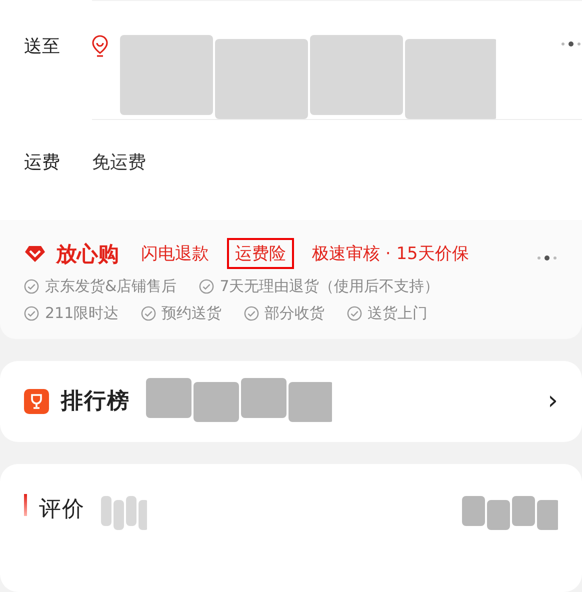 The height and width of the screenshot is (592, 582). What do you see at coordinates (294, 313) in the screenshot?
I see `feature-text: 部分收货` at bounding box center [294, 313].